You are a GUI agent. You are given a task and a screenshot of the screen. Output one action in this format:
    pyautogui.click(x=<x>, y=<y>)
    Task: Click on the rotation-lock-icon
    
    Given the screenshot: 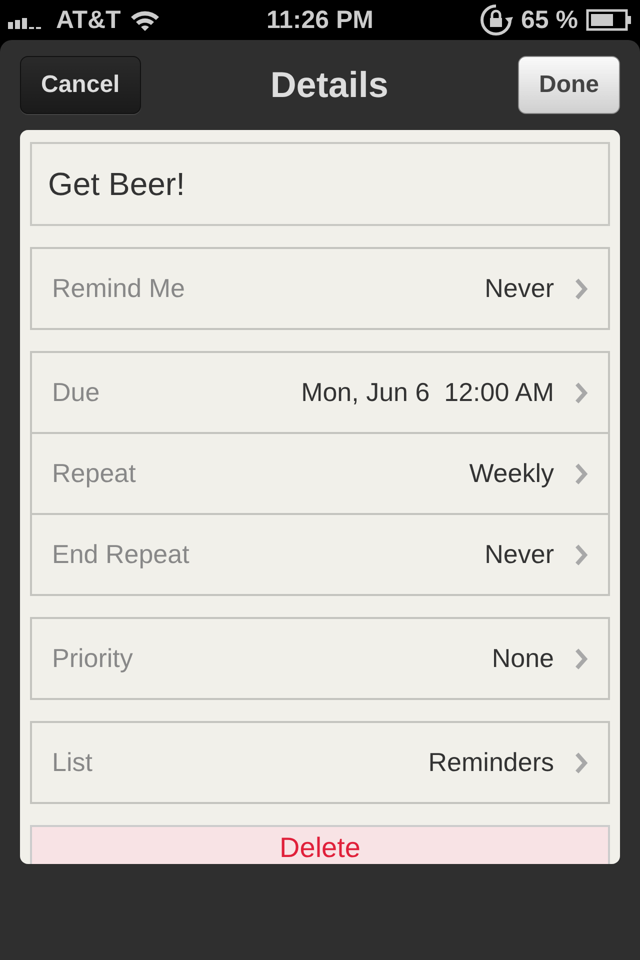 What is the action you would take?
    pyautogui.click(x=496, y=20)
    